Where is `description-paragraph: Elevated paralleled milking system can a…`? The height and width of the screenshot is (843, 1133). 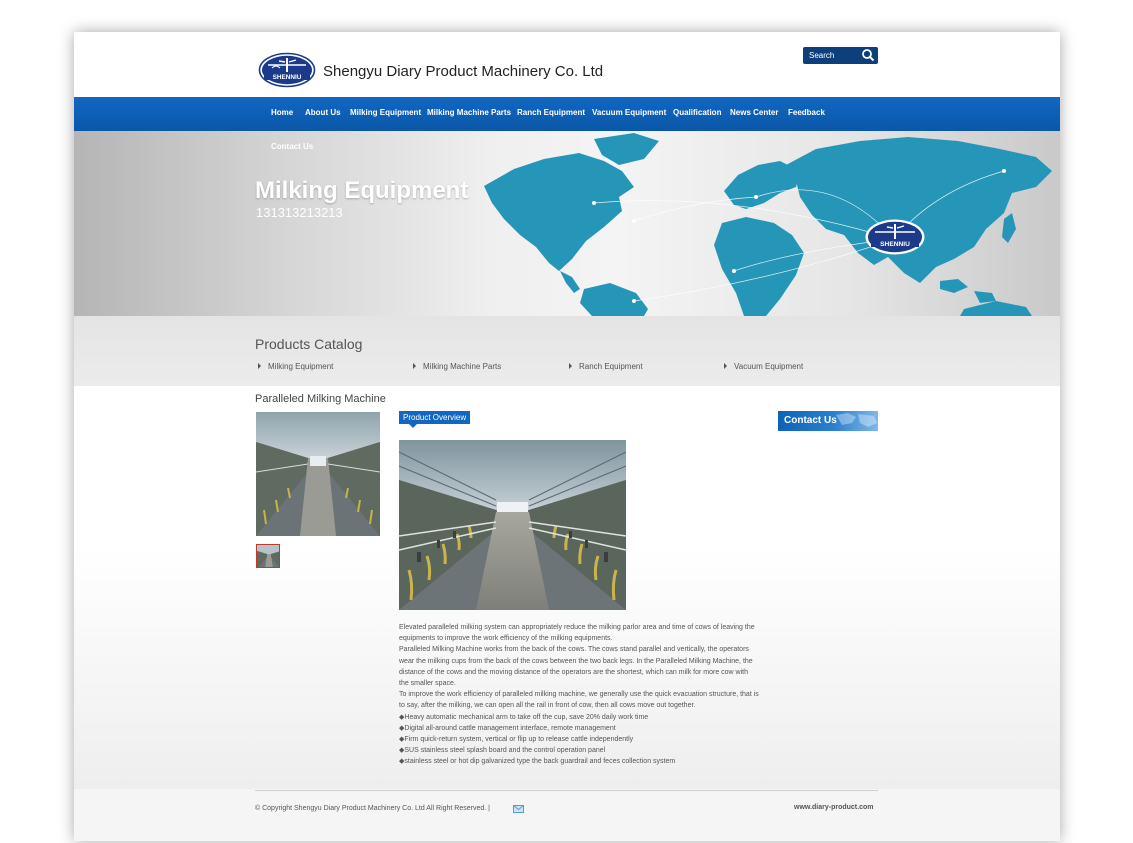
description-paragraph: Elevated paralleled milking system can a… is located at coordinates (577, 633).